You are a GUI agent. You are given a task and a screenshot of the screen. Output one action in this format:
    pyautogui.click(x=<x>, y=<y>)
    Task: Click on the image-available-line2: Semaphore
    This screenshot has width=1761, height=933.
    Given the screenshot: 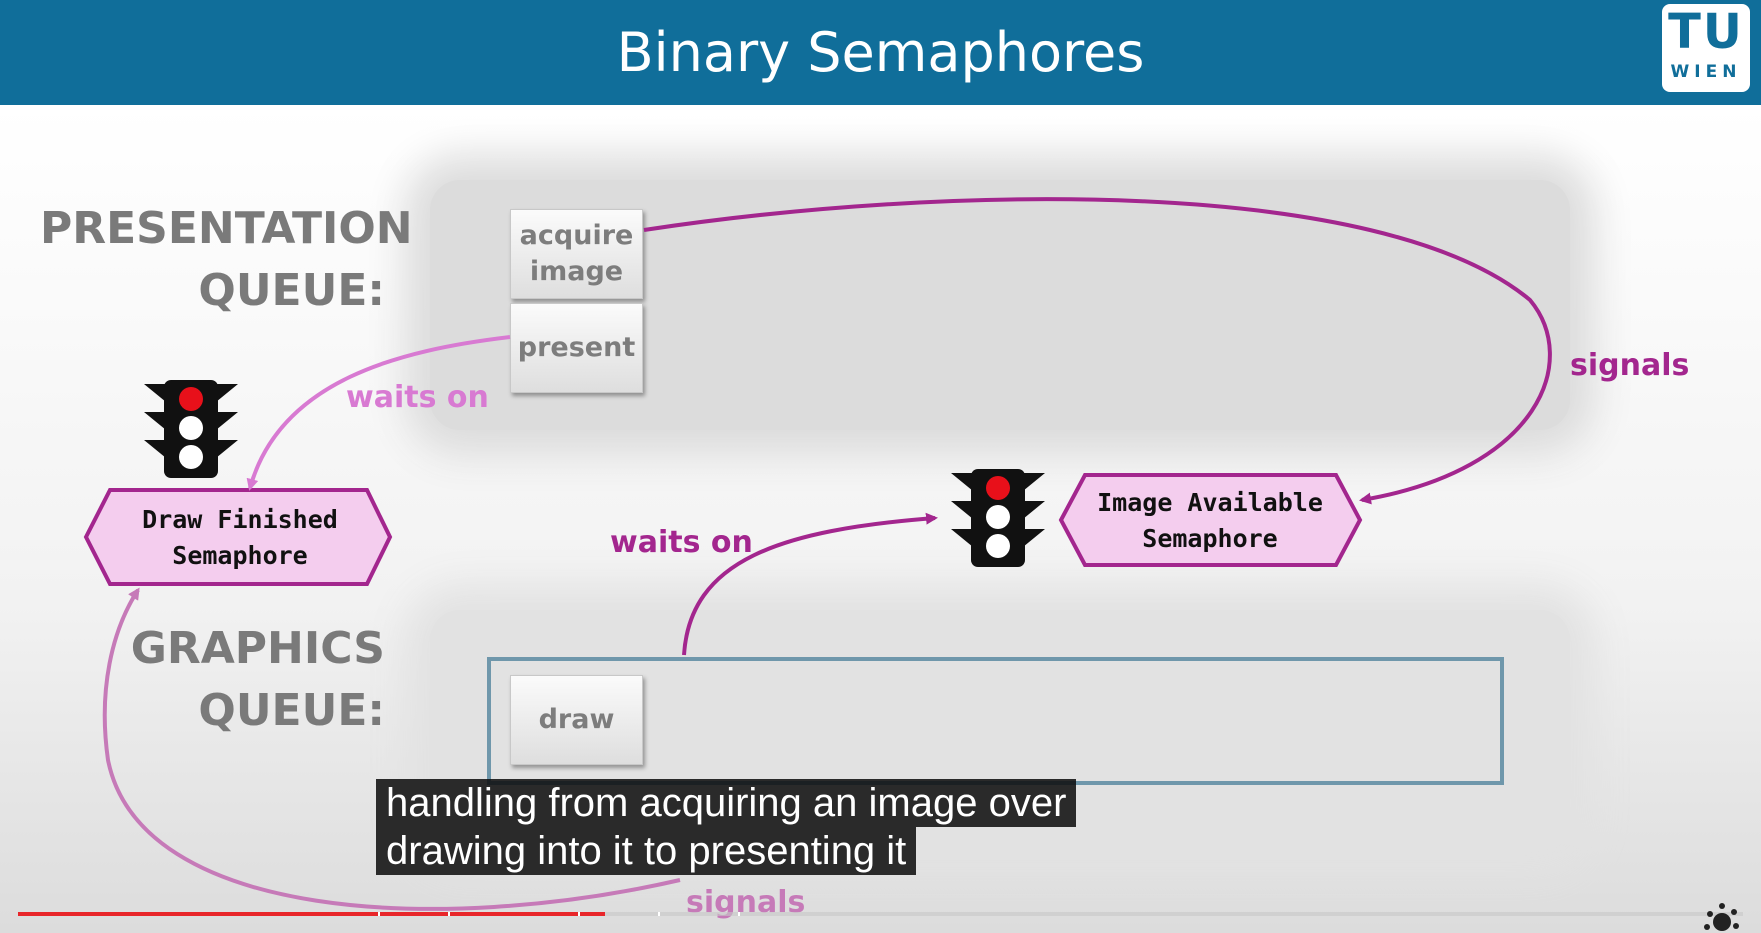 What is the action you would take?
    pyautogui.click(x=1210, y=538)
    